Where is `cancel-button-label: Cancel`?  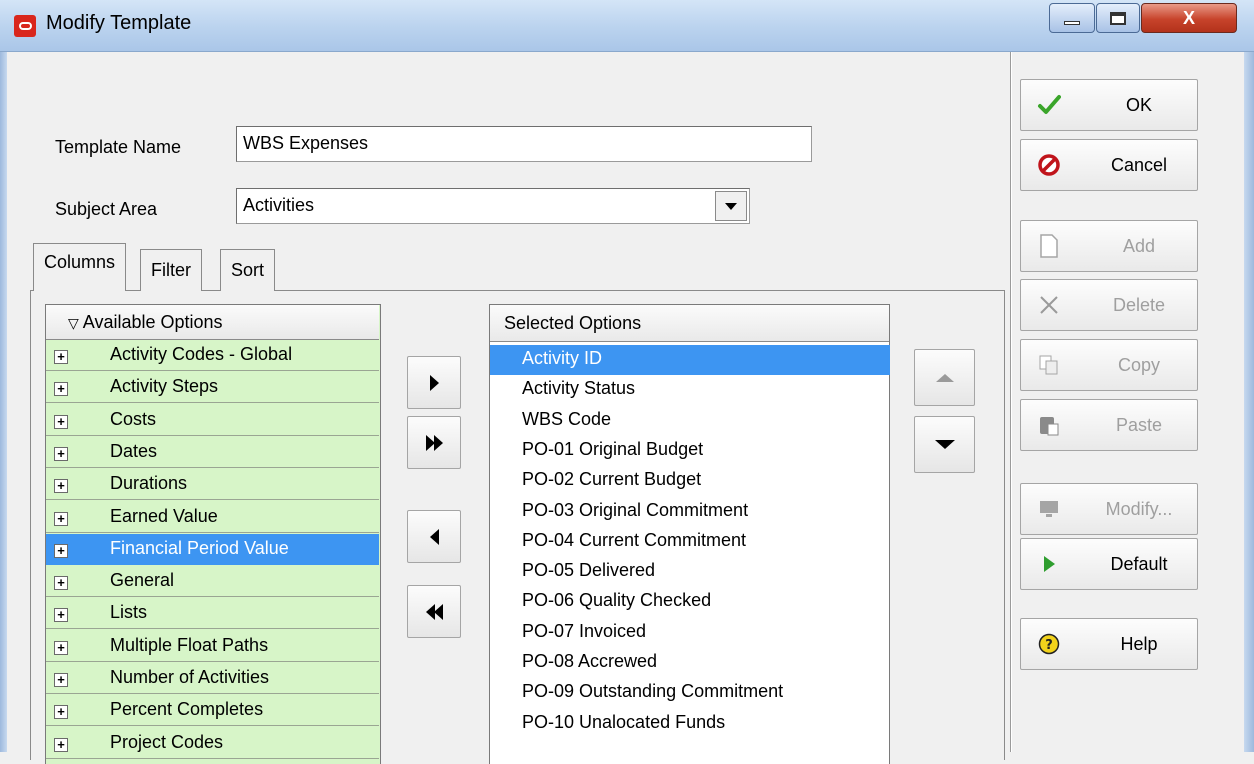 cancel-button-label: Cancel is located at coordinates (1139, 165).